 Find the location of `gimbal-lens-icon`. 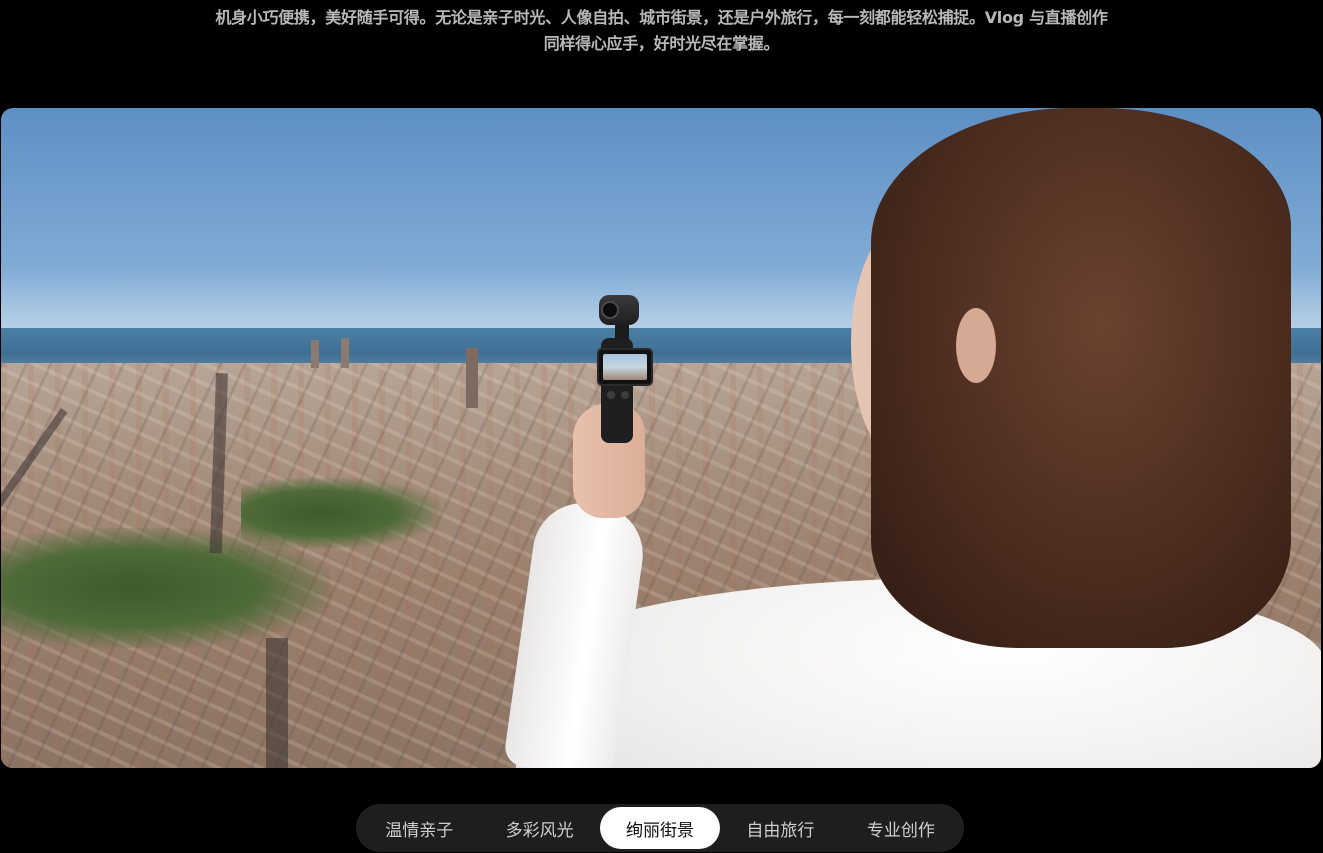

gimbal-lens-icon is located at coordinates (610, 310).